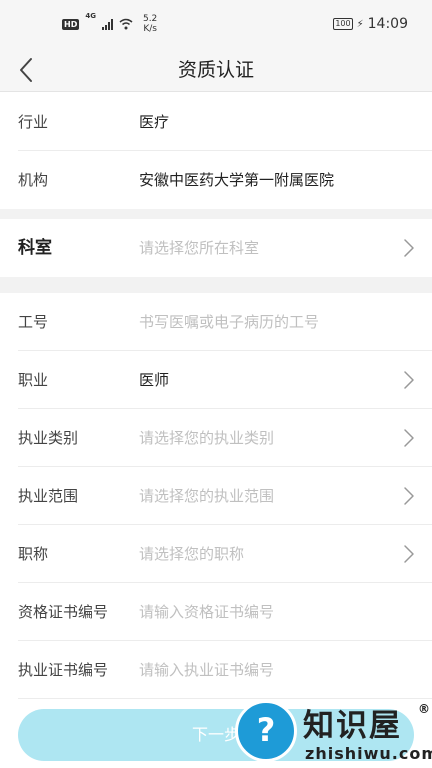 Image resolution: width=432 pixels, height=768 pixels. Describe the element at coordinates (154, 122) in the screenshot. I see `field-value: 医疗` at that location.